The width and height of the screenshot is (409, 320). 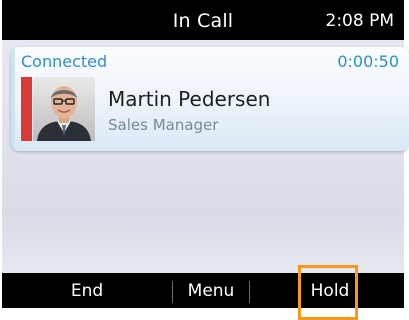 What do you see at coordinates (64, 61) in the screenshot?
I see `call-status: Connected` at bounding box center [64, 61].